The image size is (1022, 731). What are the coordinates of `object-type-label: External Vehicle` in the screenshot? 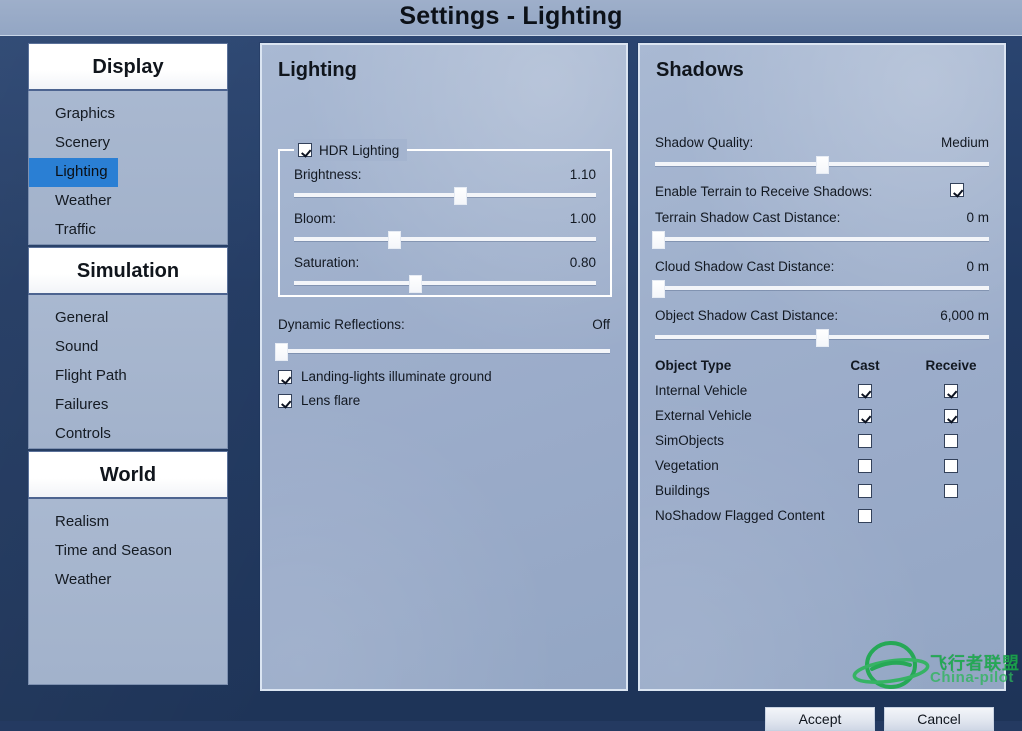 It's located at (703, 415).